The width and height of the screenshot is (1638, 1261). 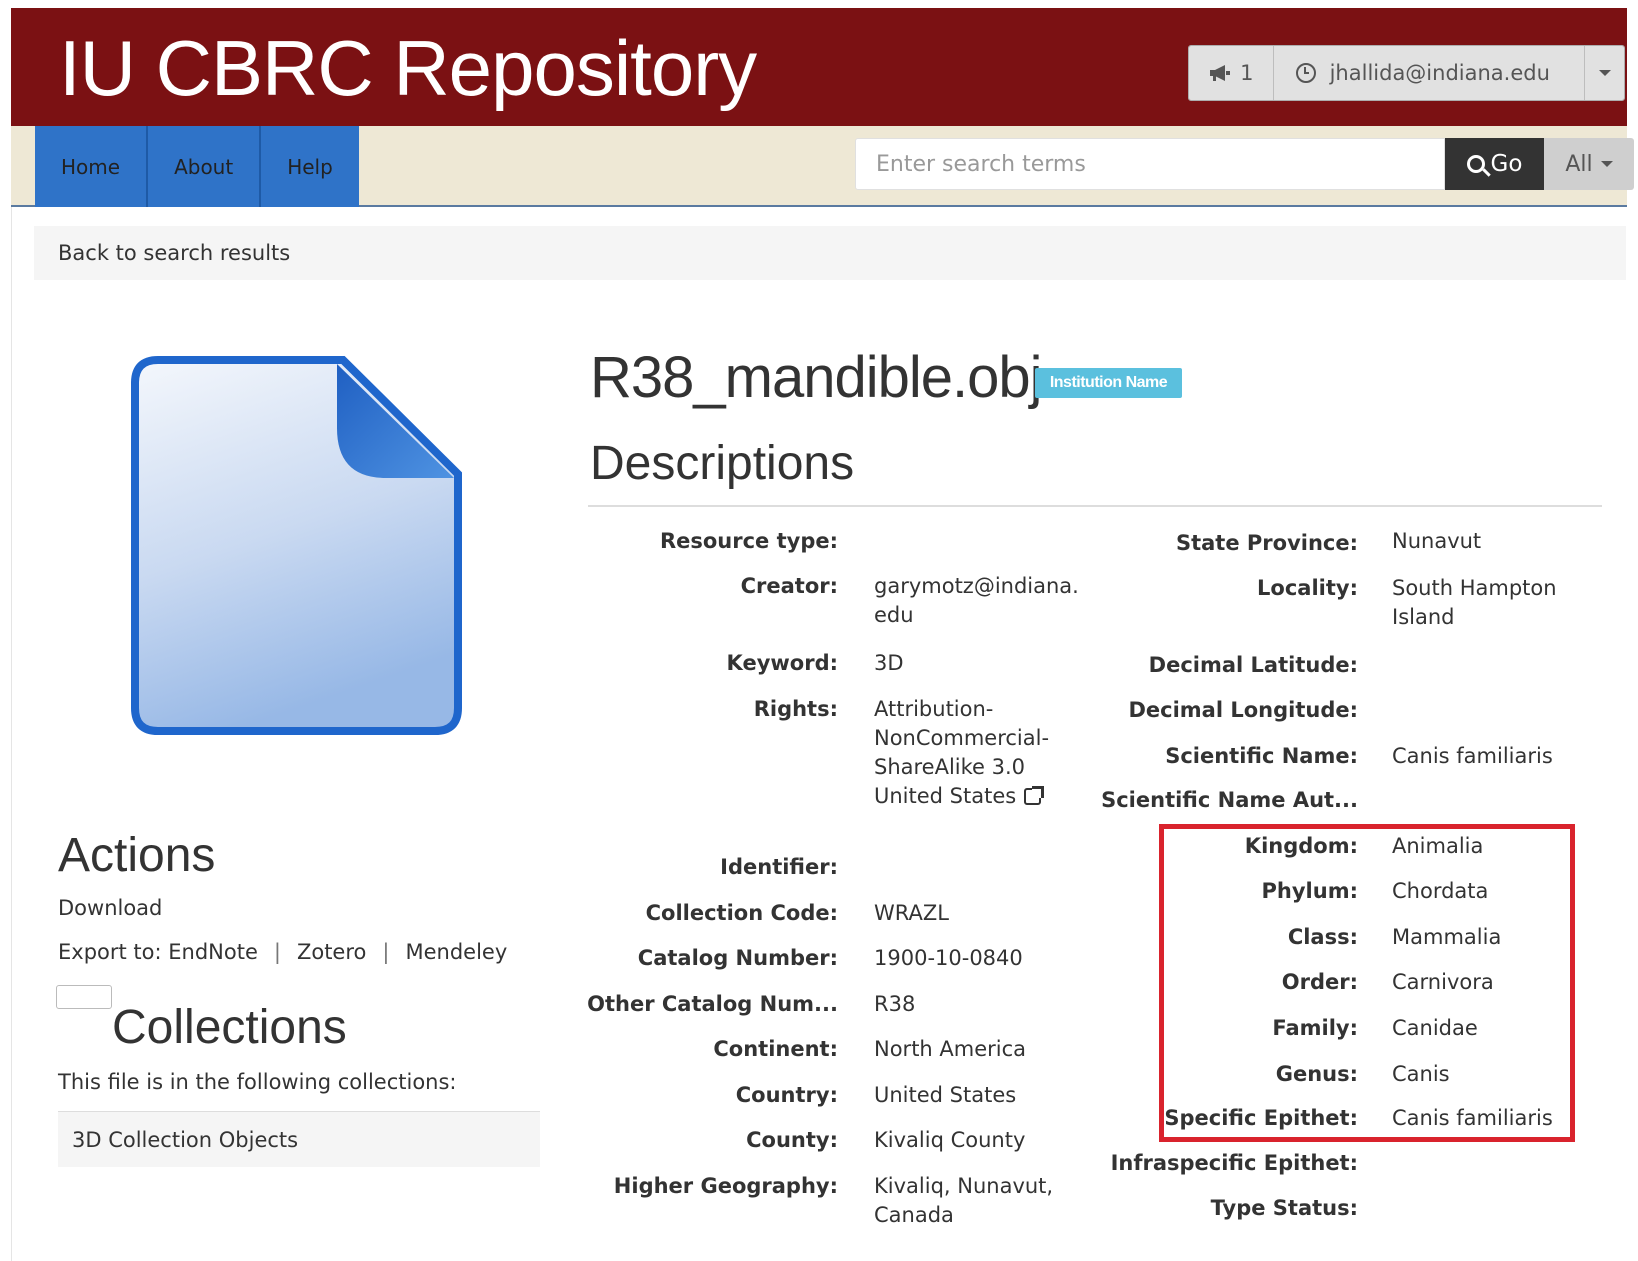 I want to click on search-go-button: Go, so click(x=1494, y=164).